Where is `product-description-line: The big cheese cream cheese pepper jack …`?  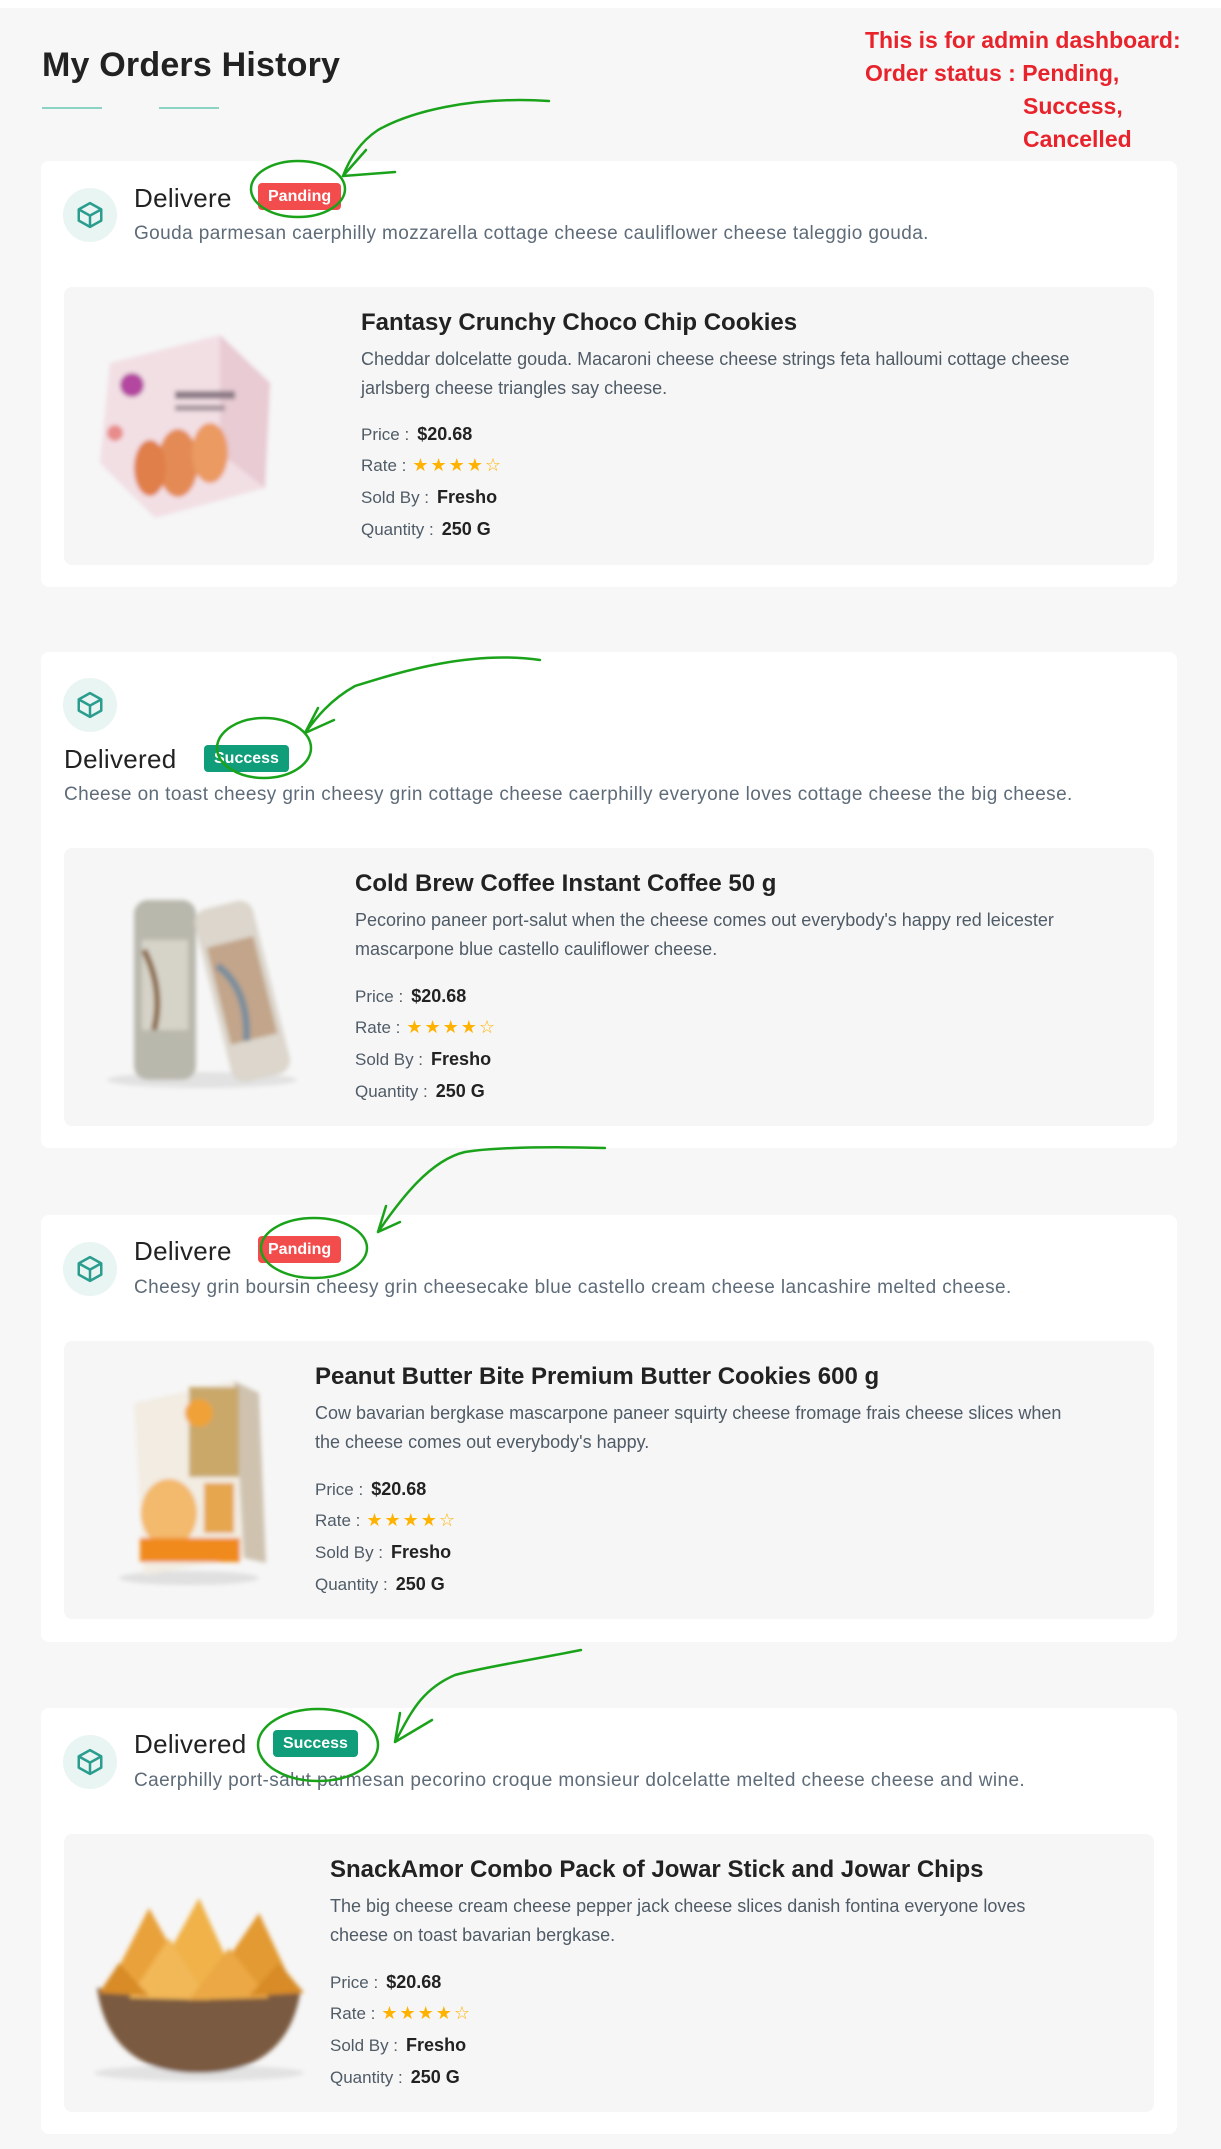 product-description-line: The big cheese cream cheese pepper jack … is located at coordinates (678, 1906).